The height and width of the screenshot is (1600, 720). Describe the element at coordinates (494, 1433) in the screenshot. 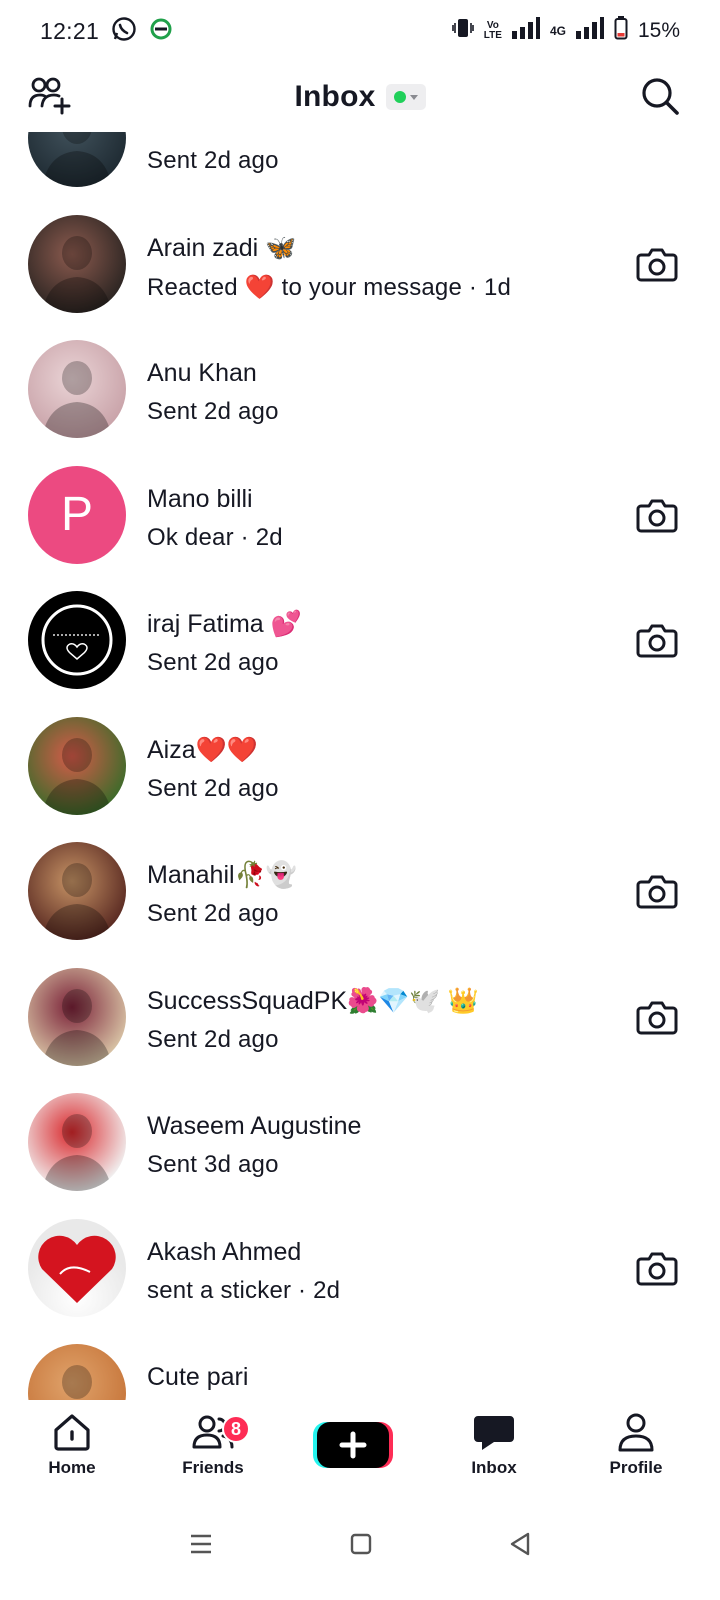

I see `inbox-icon` at that location.